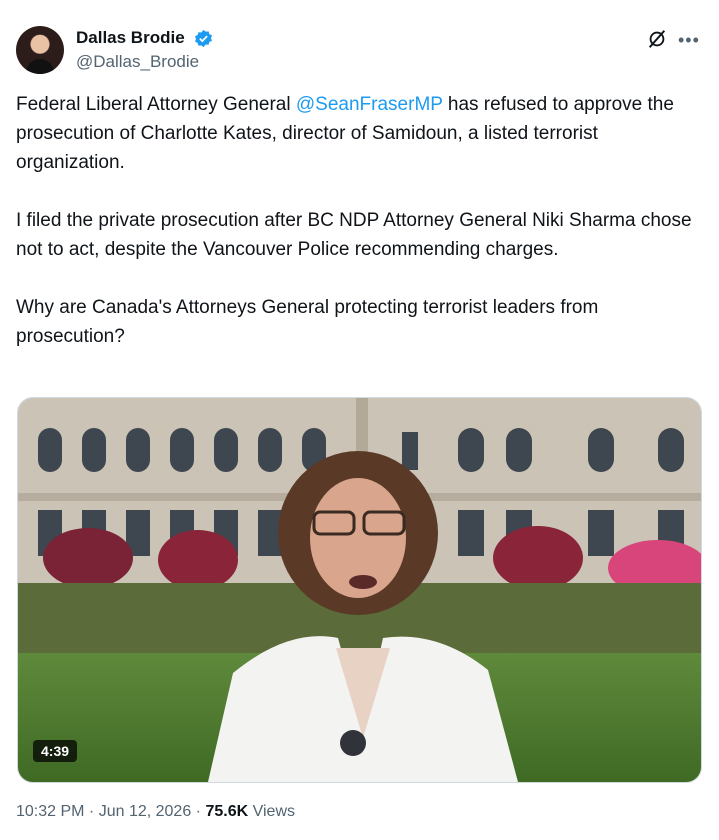 The image size is (719, 840). What do you see at coordinates (40, 50) in the screenshot?
I see `author-avatar` at bounding box center [40, 50].